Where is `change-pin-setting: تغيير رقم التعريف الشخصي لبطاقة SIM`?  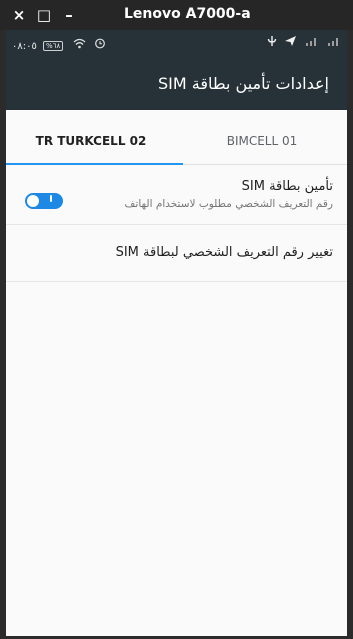
change-pin-setting: تغيير رقم التعريف الشخصي لبطاقة SIM is located at coordinates (176, 253).